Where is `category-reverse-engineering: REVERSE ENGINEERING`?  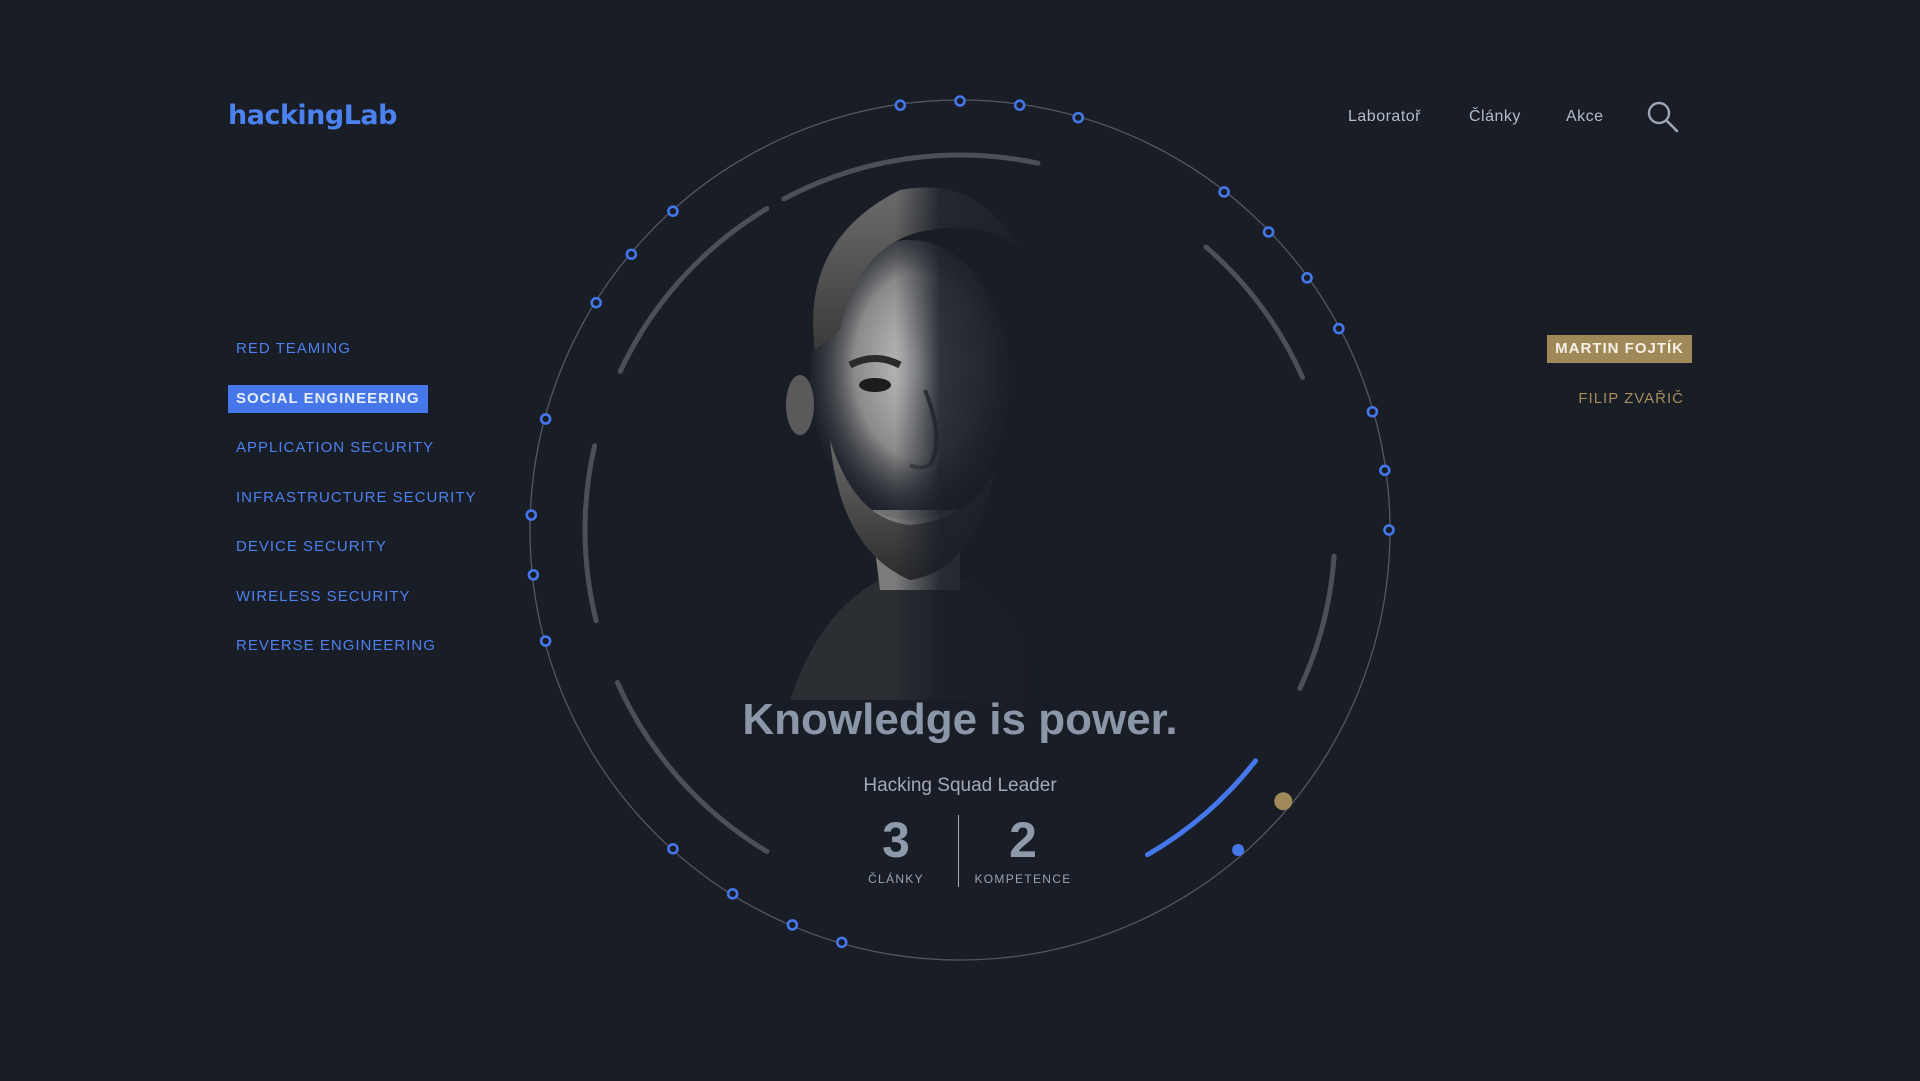 category-reverse-engineering: REVERSE ENGINEERING is located at coordinates (336, 646).